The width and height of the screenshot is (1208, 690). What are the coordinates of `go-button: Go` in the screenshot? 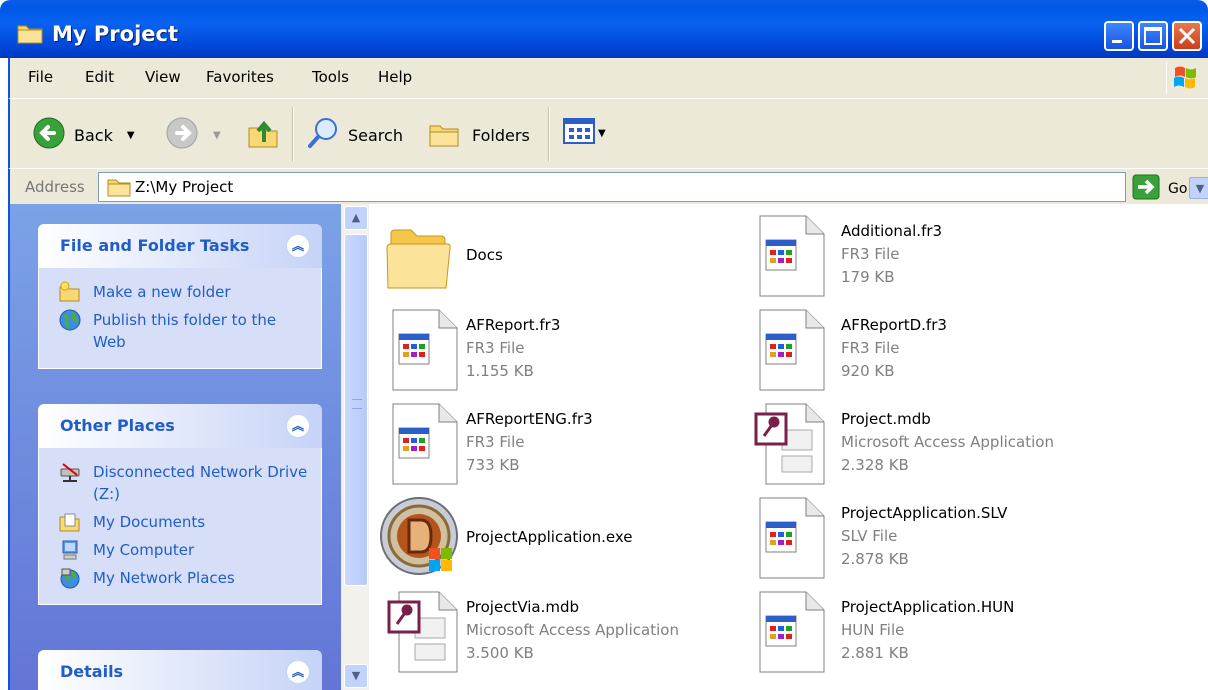 It's located at (1159, 189).